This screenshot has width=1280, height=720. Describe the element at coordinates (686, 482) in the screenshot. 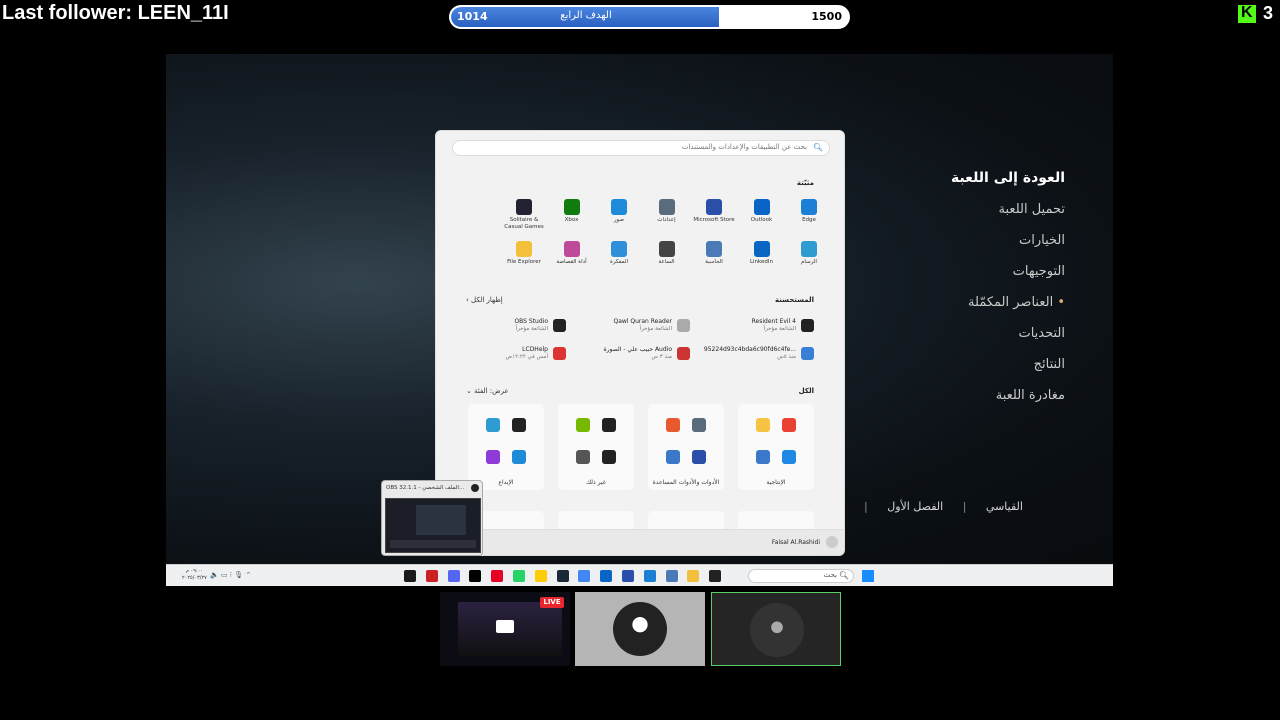

I see `category-label: الأدوات والأدوات المساعدة` at that location.